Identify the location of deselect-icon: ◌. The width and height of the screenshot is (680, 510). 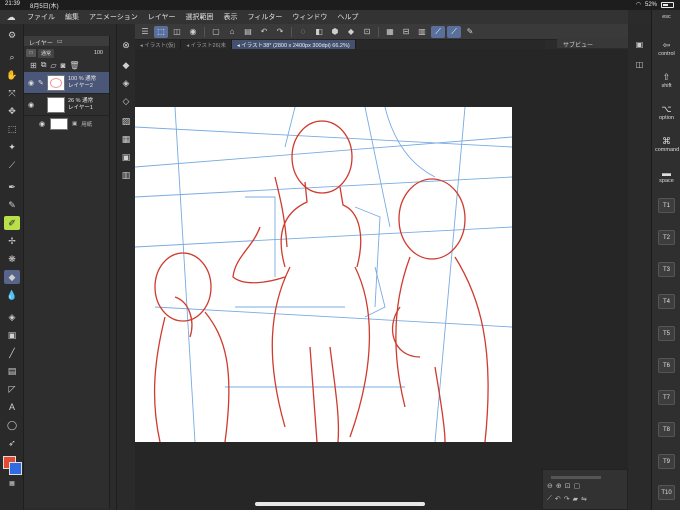
(303, 32).